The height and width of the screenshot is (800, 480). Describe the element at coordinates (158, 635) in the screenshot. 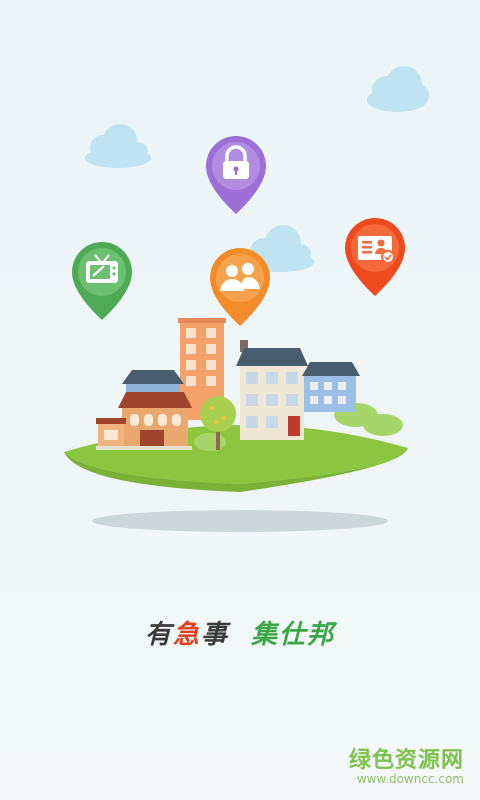

I see `slogan-part-1: 有` at that location.